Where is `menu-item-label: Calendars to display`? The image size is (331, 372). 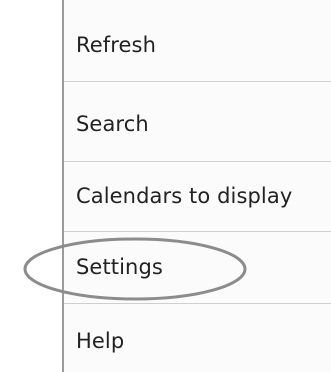
menu-item-label: Calendars to display is located at coordinates (184, 196).